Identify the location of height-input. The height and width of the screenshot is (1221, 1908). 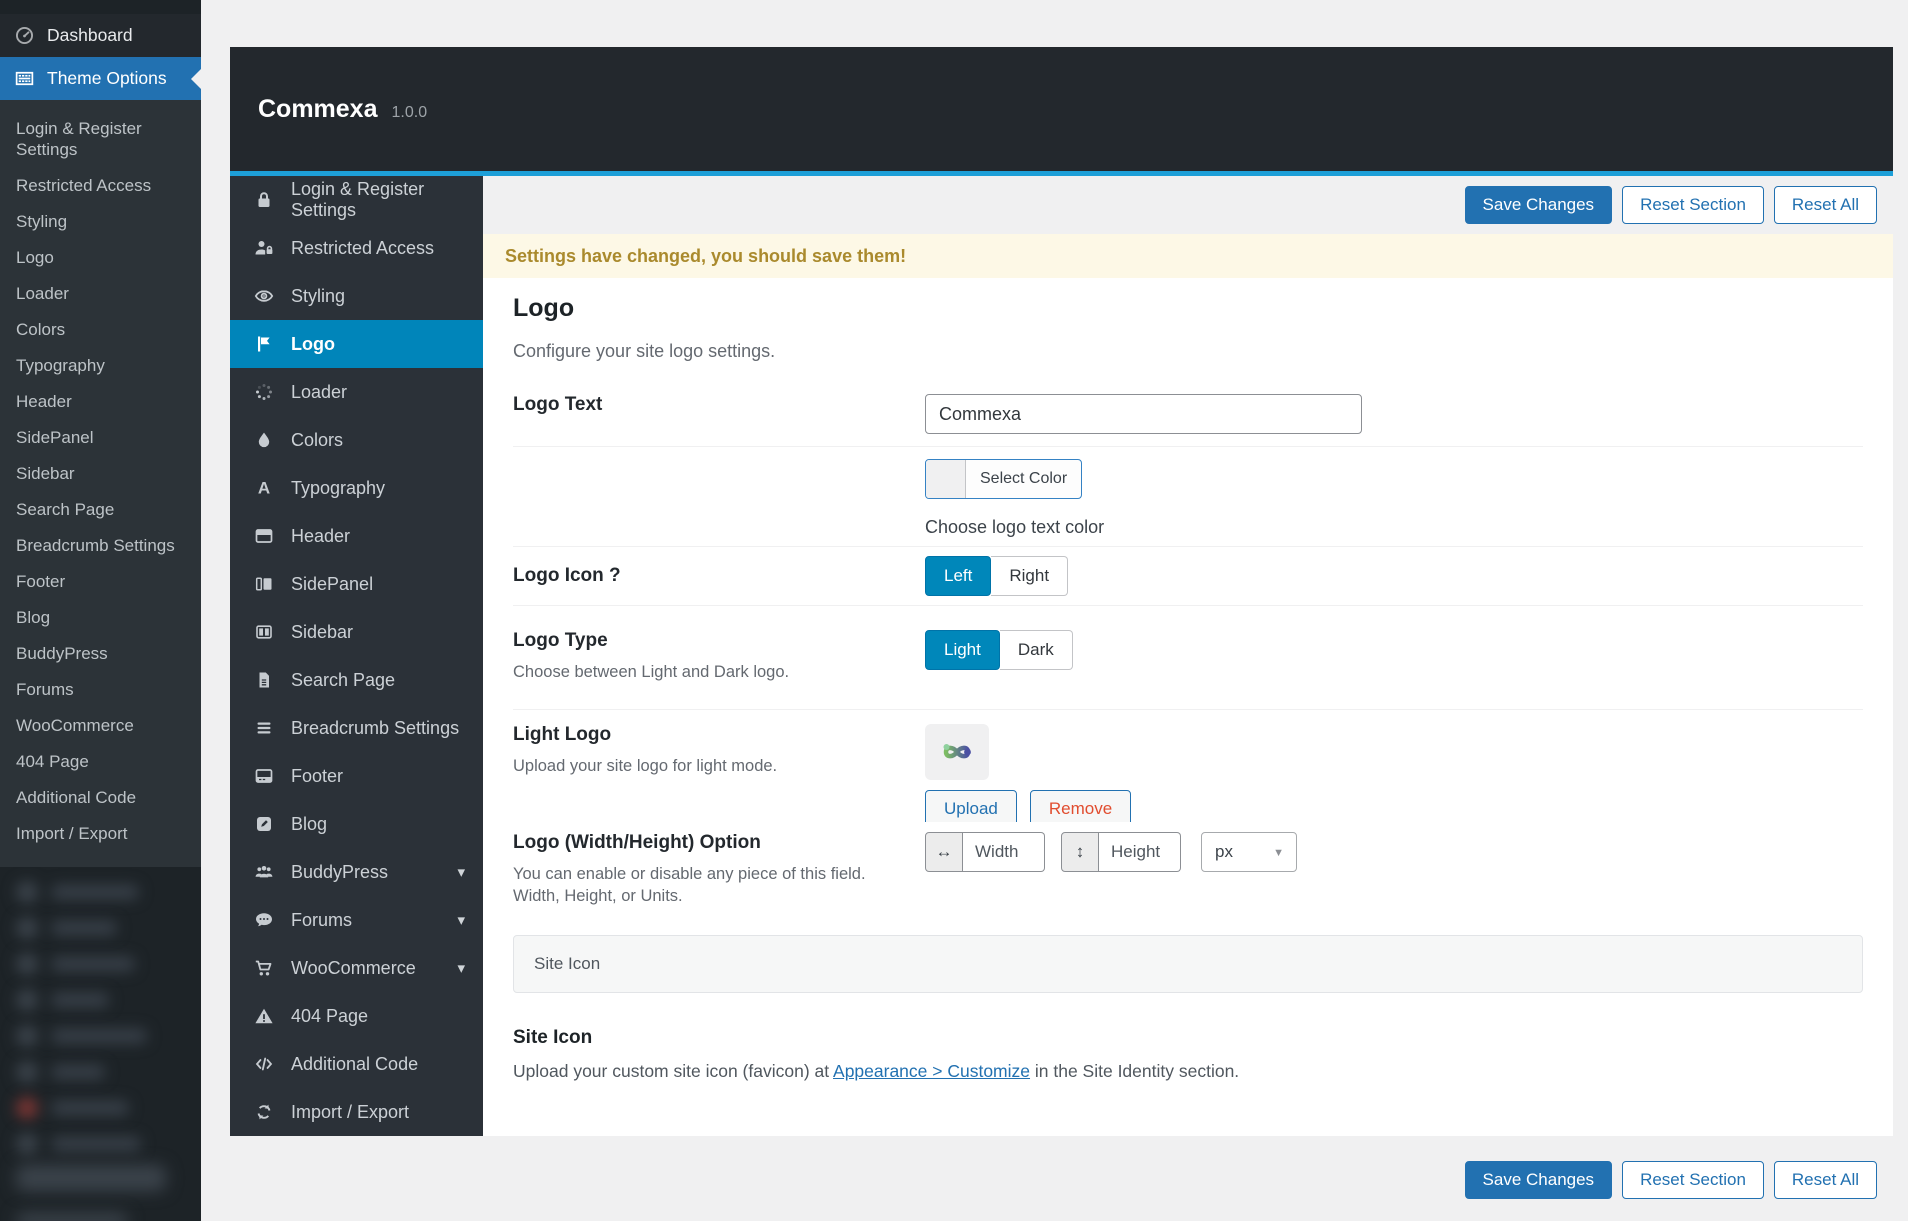
(1140, 852).